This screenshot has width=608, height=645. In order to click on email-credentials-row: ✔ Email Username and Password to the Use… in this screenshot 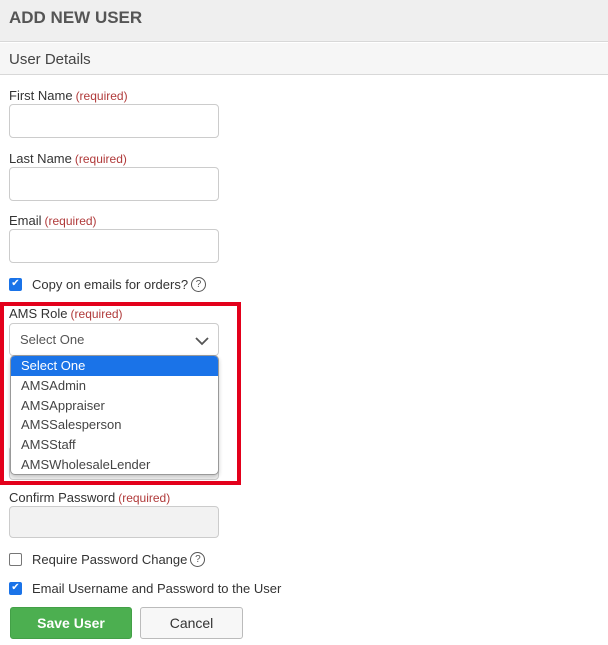, I will do `click(145, 588)`.